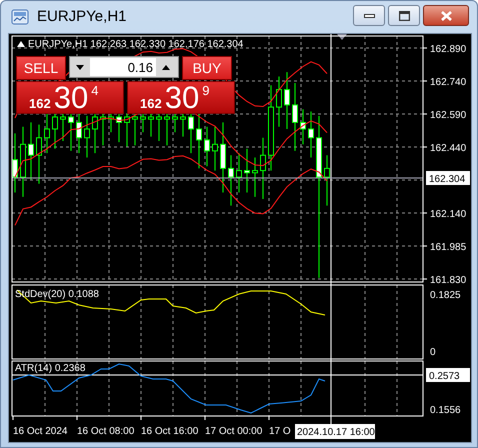 The height and width of the screenshot is (448, 478). I want to click on current-price-tag: 162.304, so click(448, 178).